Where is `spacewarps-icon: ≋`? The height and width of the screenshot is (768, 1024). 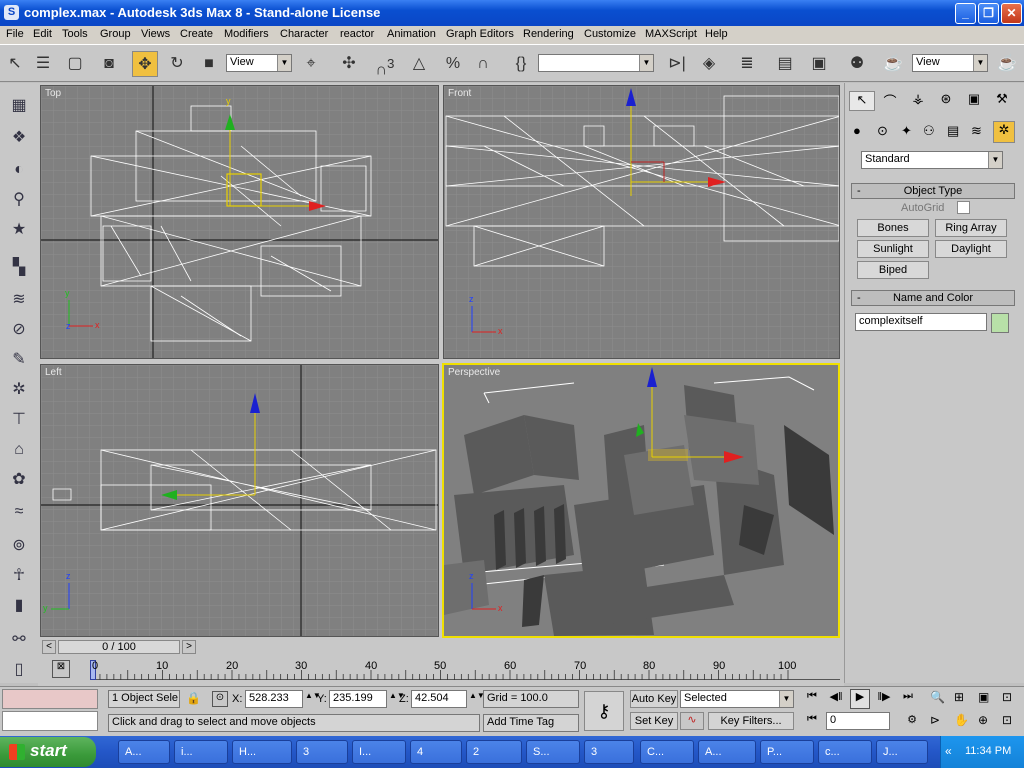 spacewarps-icon: ≋ is located at coordinates (976, 131).